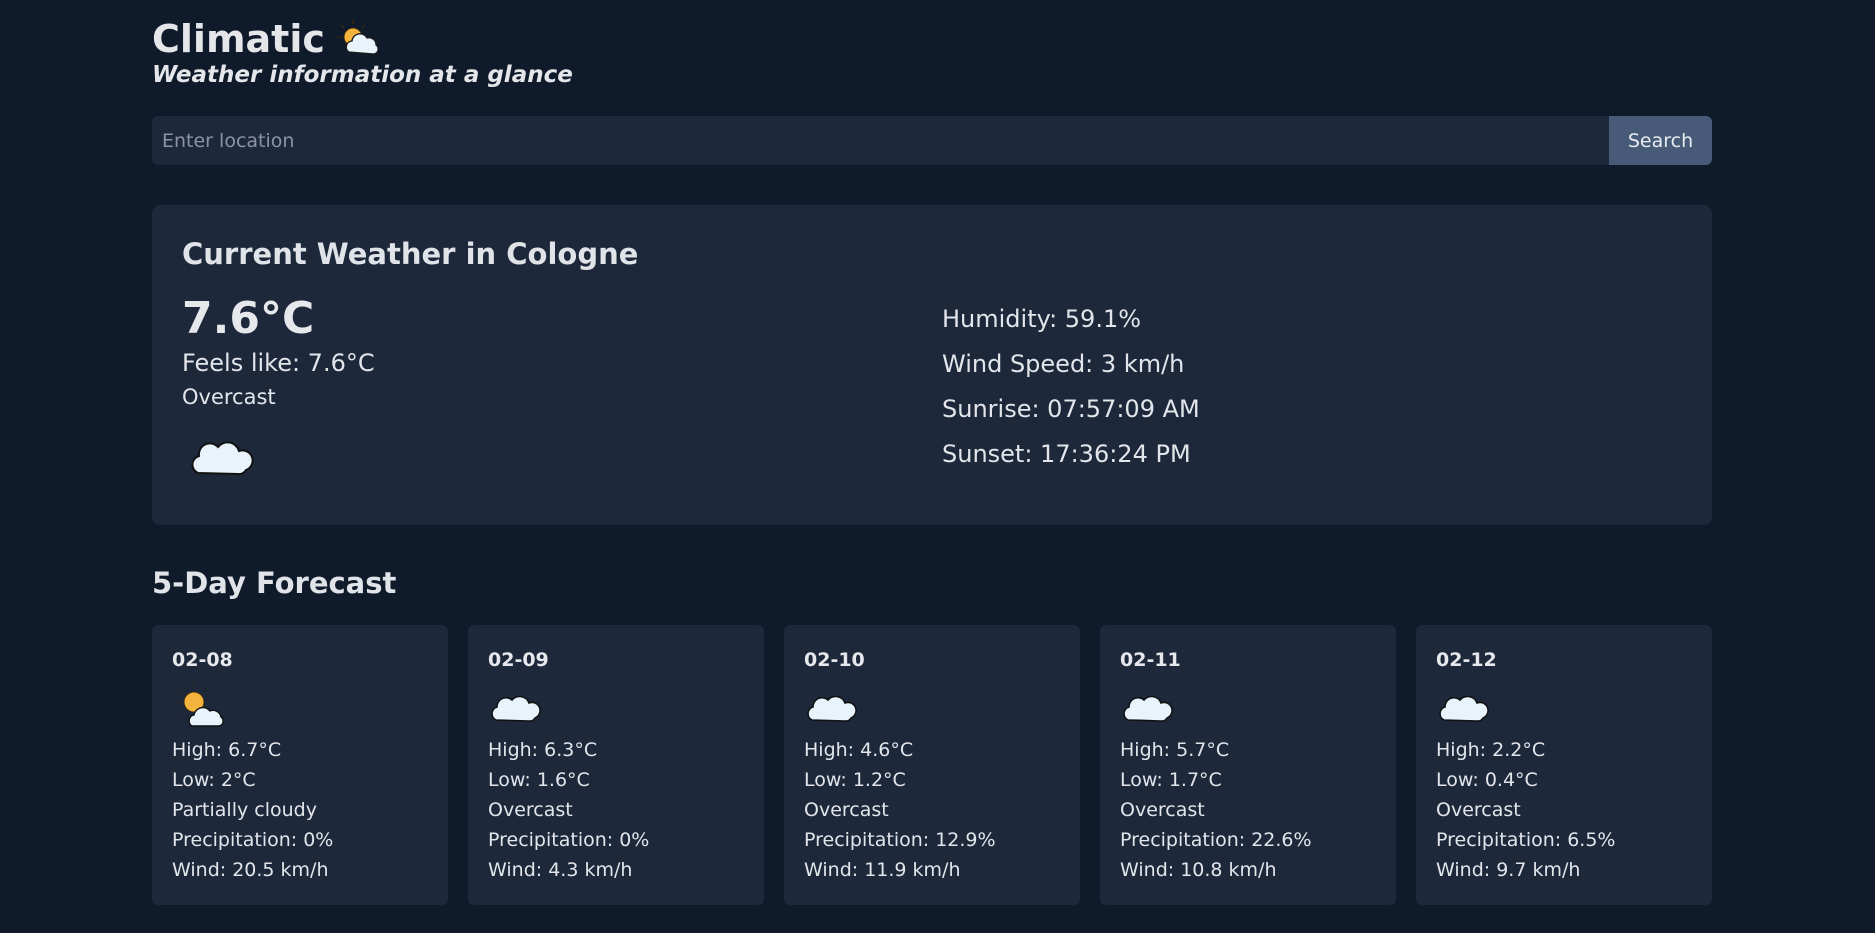  What do you see at coordinates (410, 254) in the screenshot?
I see `current-weather-heading: Current Weather in Cologne` at bounding box center [410, 254].